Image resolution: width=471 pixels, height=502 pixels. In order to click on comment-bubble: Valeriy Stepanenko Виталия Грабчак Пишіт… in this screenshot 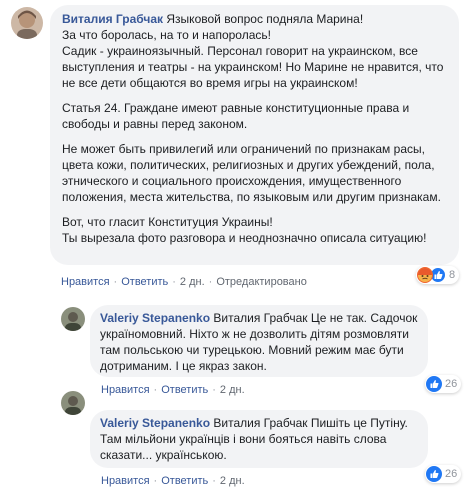, I will do `click(259, 439)`.